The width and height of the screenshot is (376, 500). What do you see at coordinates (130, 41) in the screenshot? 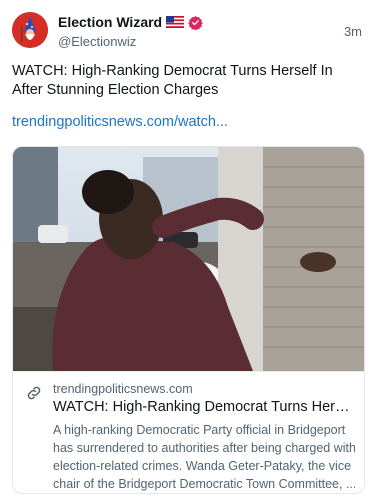
I see `author-handle: @Electionwiz` at bounding box center [130, 41].